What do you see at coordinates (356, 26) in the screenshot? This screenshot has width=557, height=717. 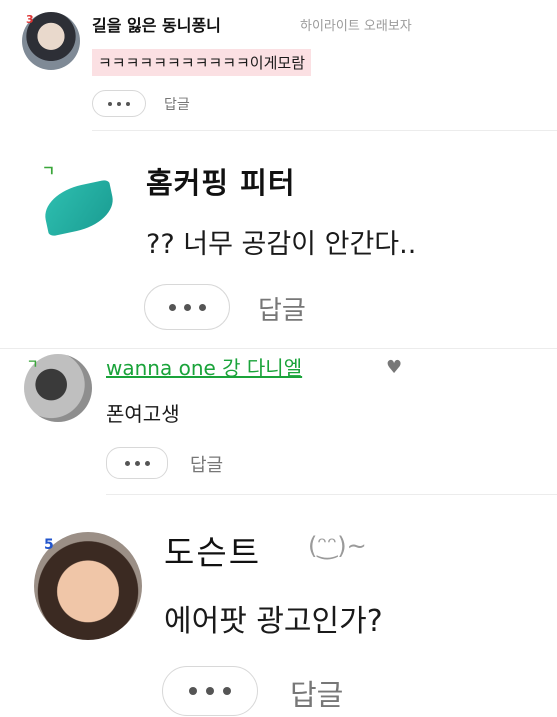 I see `comment-meta: 하이라이트 오래보자` at bounding box center [356, 26].